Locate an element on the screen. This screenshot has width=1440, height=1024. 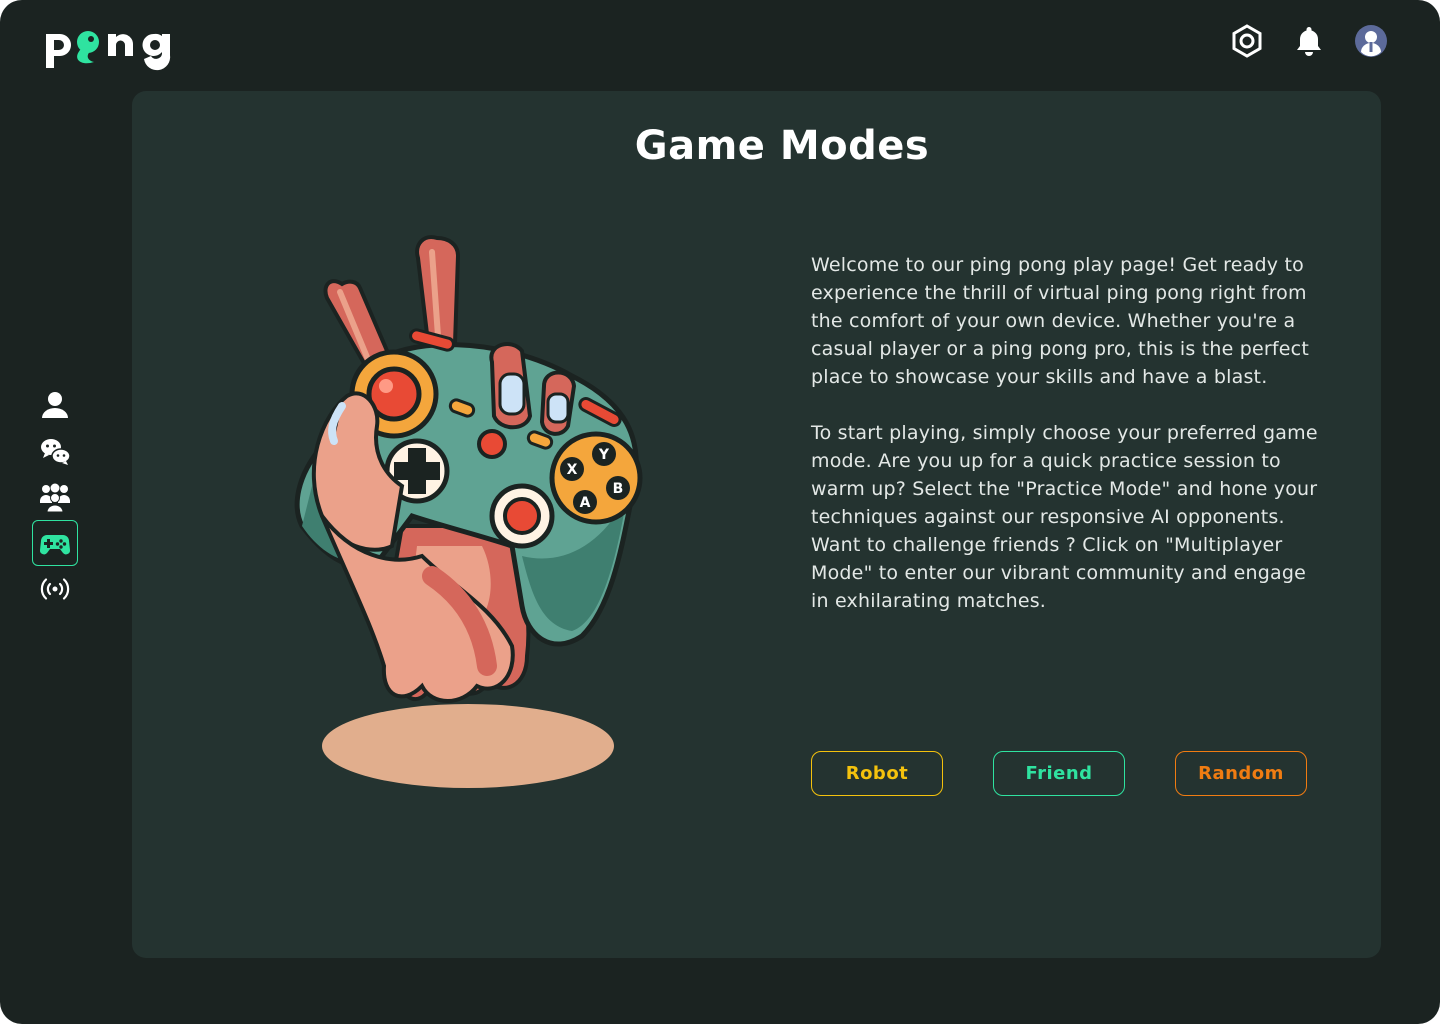
robot-mode-button: Robot is located at coordinates (877, 773).